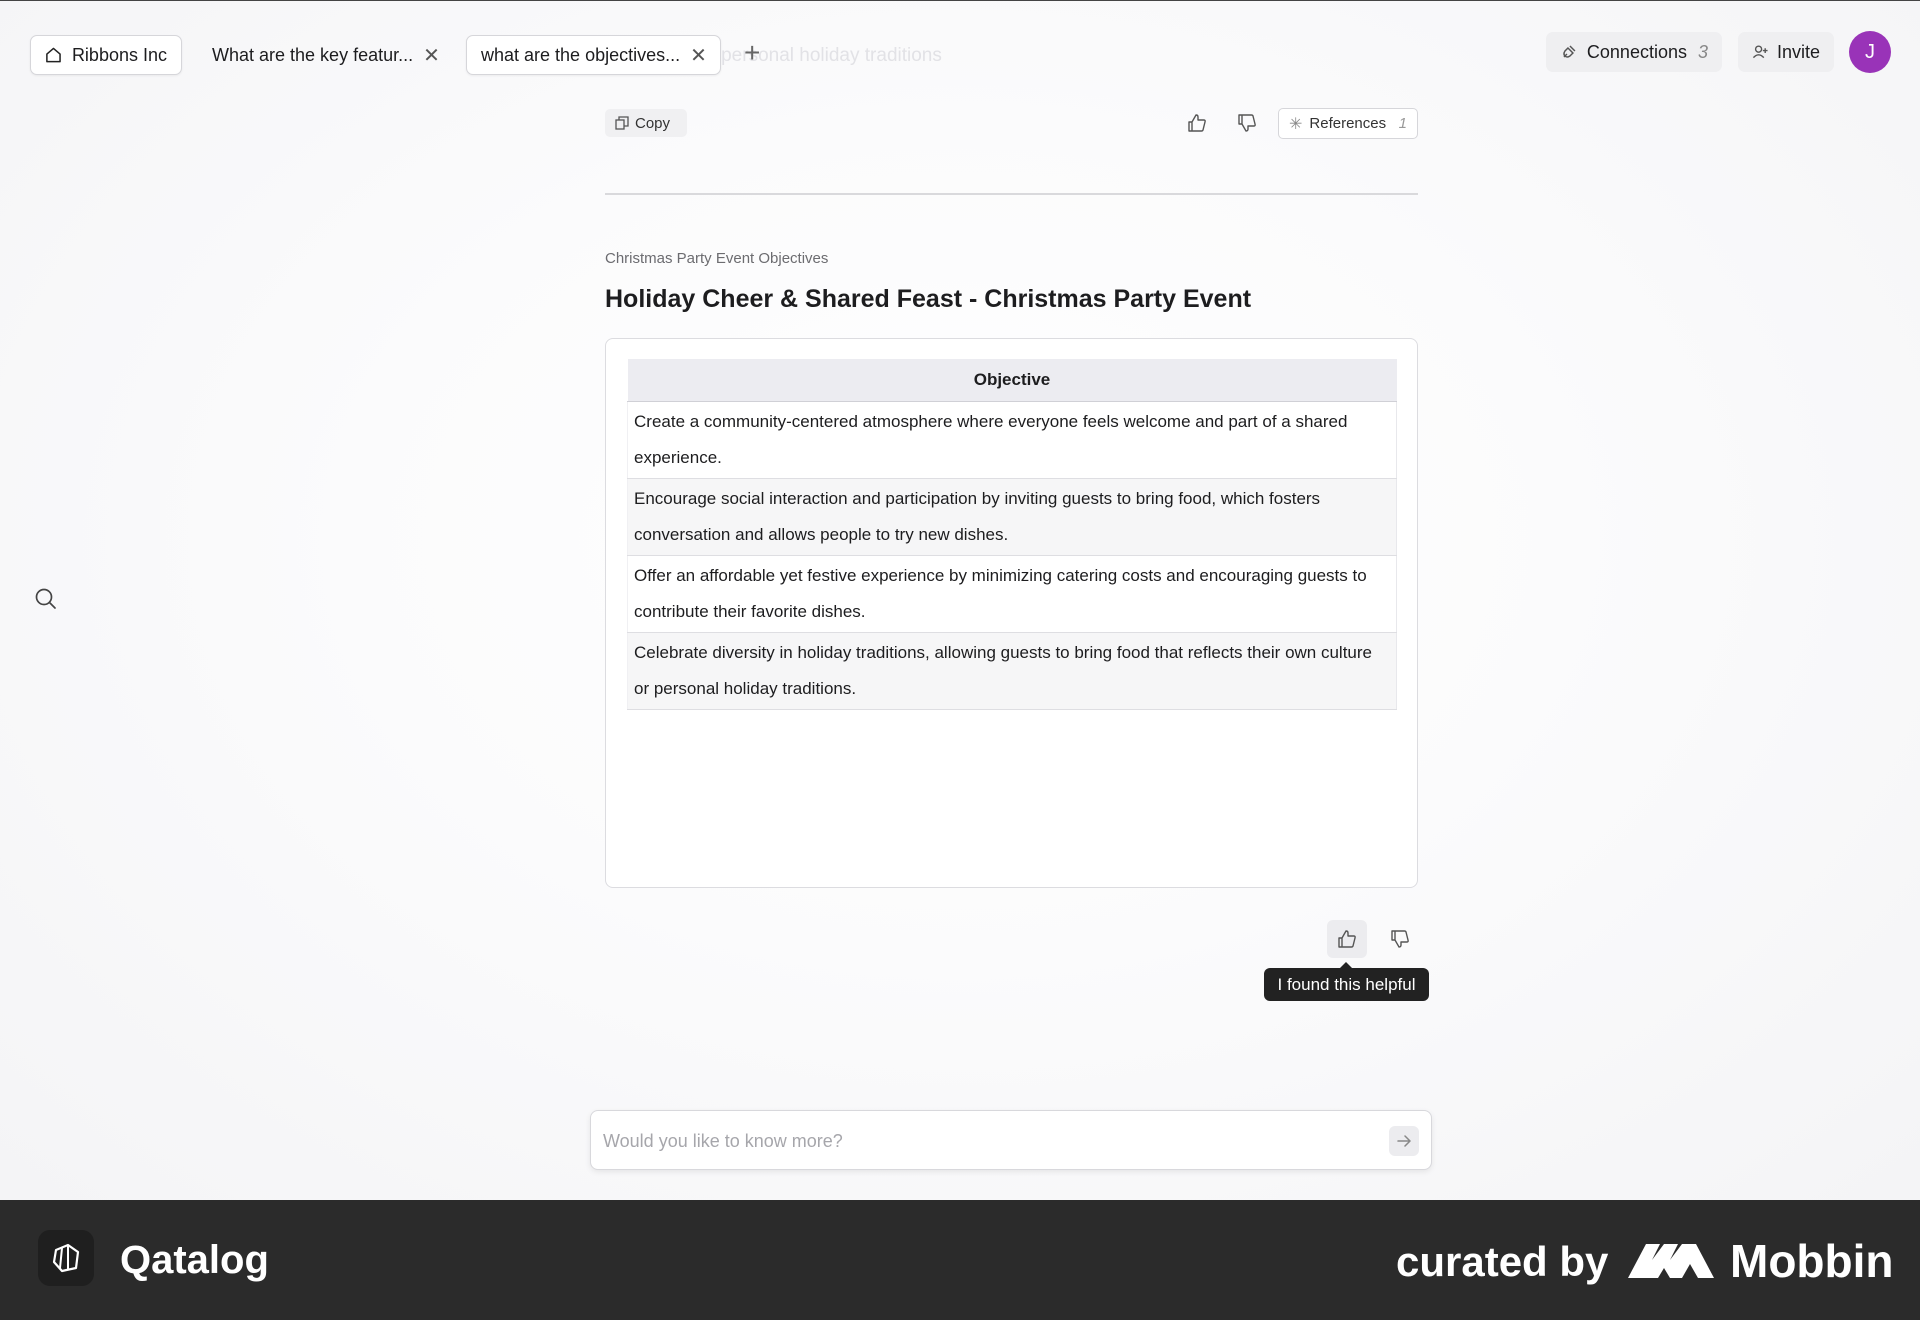  Describe the element at coordinates (45, 598) in the screenshot. I see `search-icon` at that location.